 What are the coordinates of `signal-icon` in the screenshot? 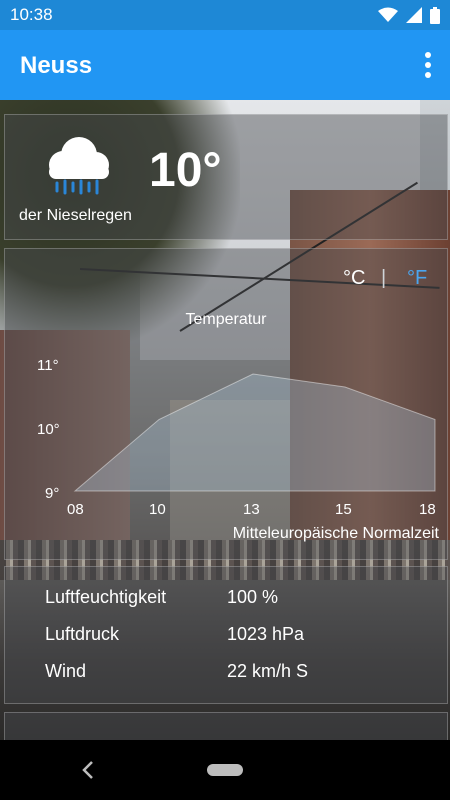 It's located at (414, 15).